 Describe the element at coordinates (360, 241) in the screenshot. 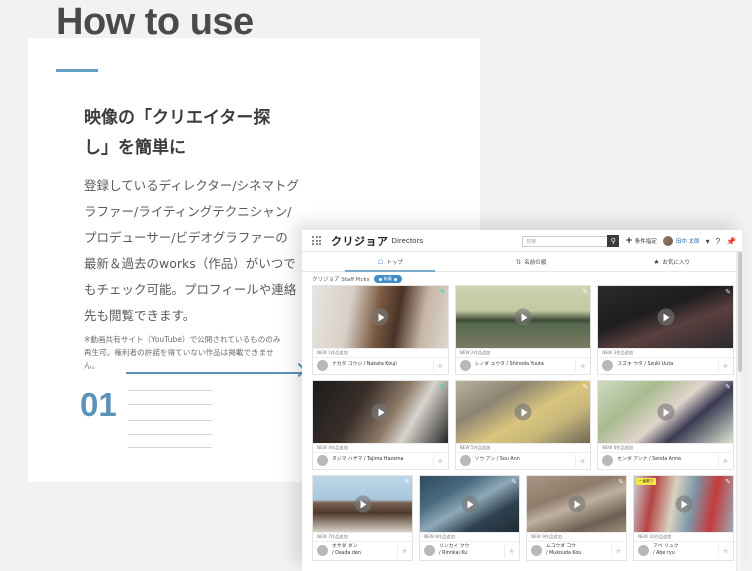

I see `brand-logo: クリジョア` at that location.